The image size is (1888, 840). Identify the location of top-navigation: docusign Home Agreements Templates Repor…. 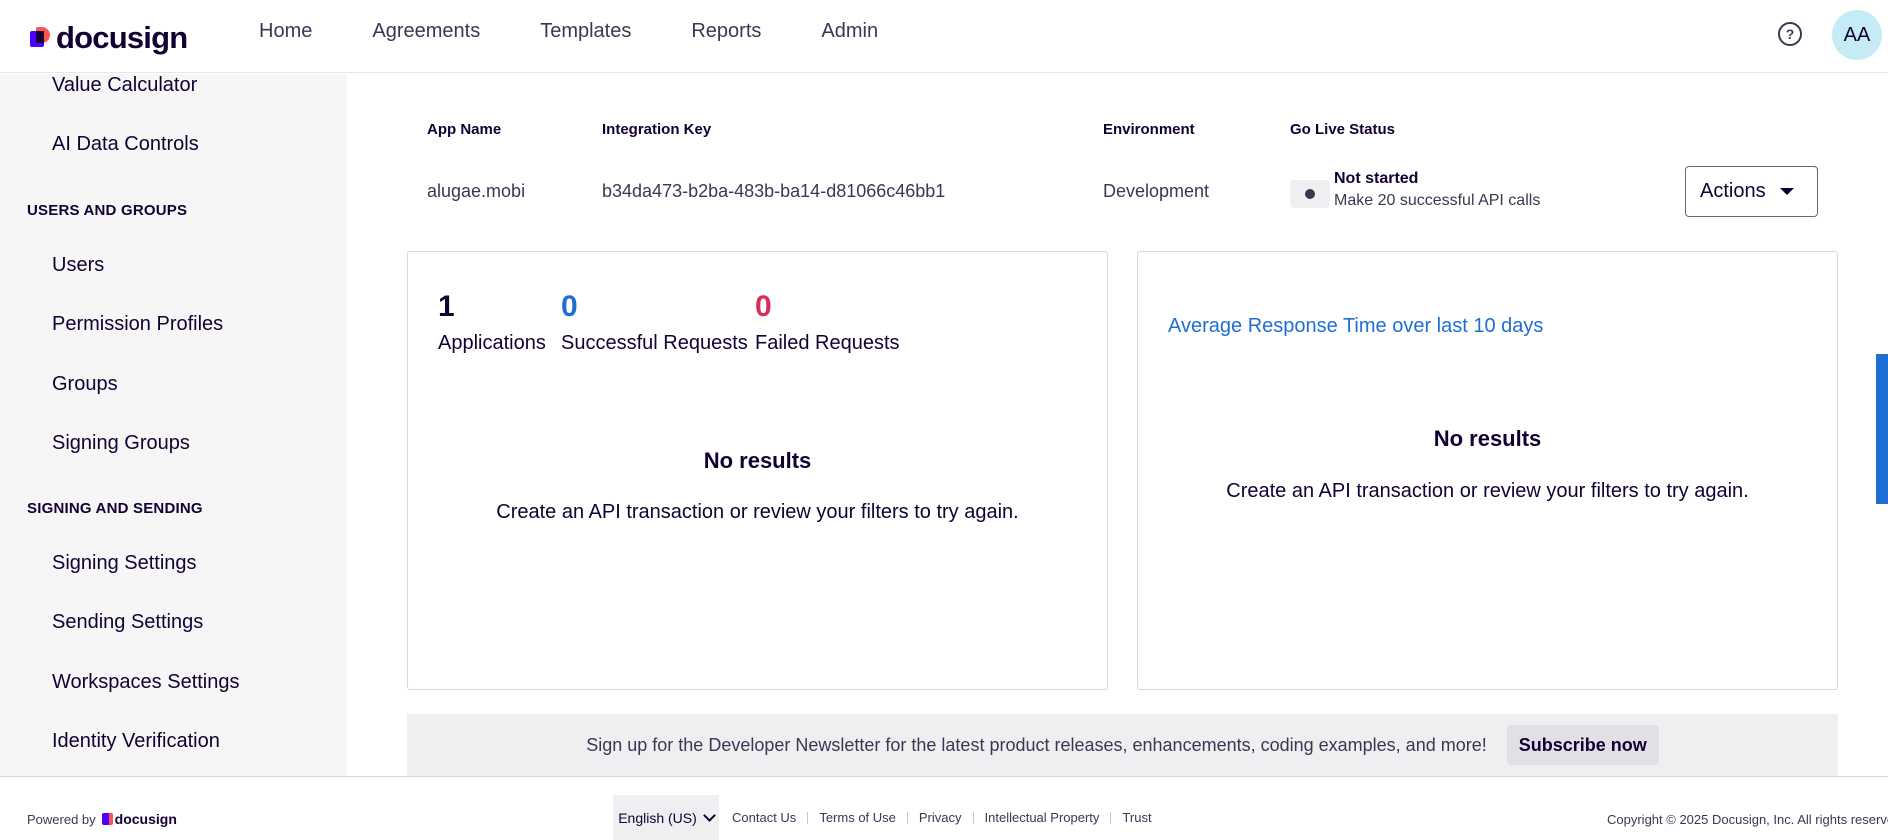
(944, 36).